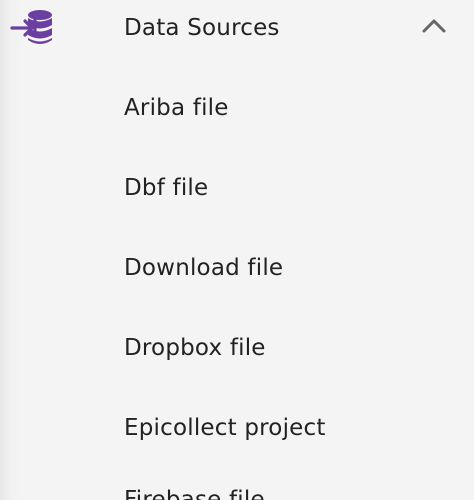  What do you see at coordinates (237, 108) in the screenshot?
I see `list-item-ariba-file: Ariba file` at bounding box center [237, 108].